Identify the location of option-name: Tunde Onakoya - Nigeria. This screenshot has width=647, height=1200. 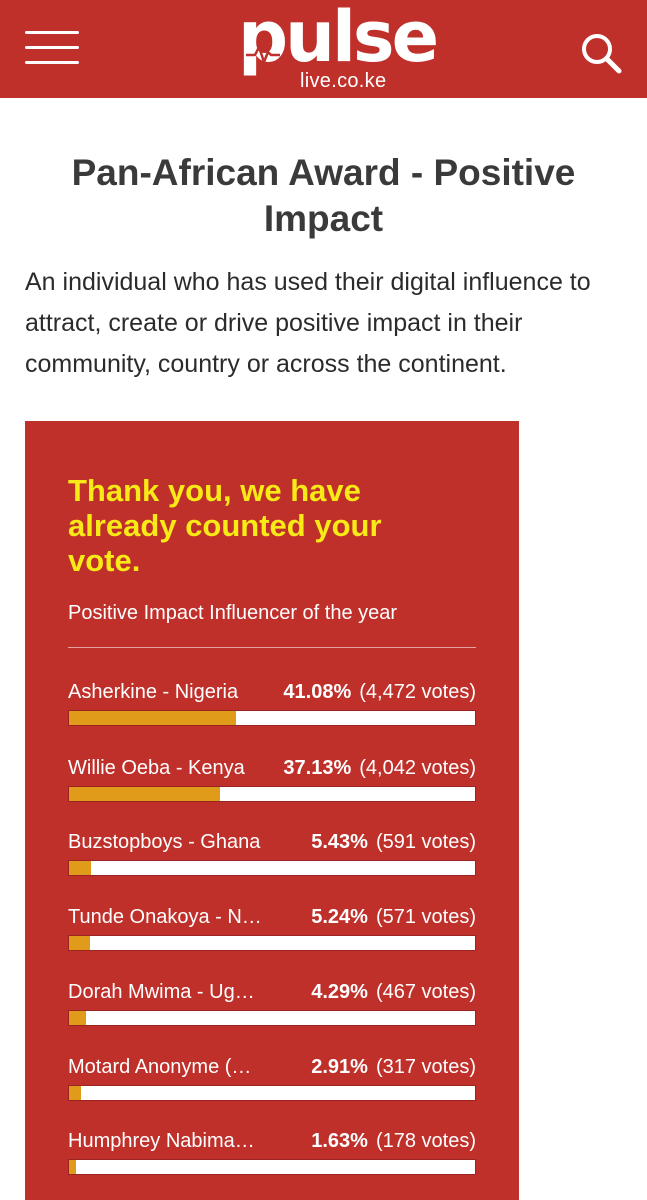
(165, 917).